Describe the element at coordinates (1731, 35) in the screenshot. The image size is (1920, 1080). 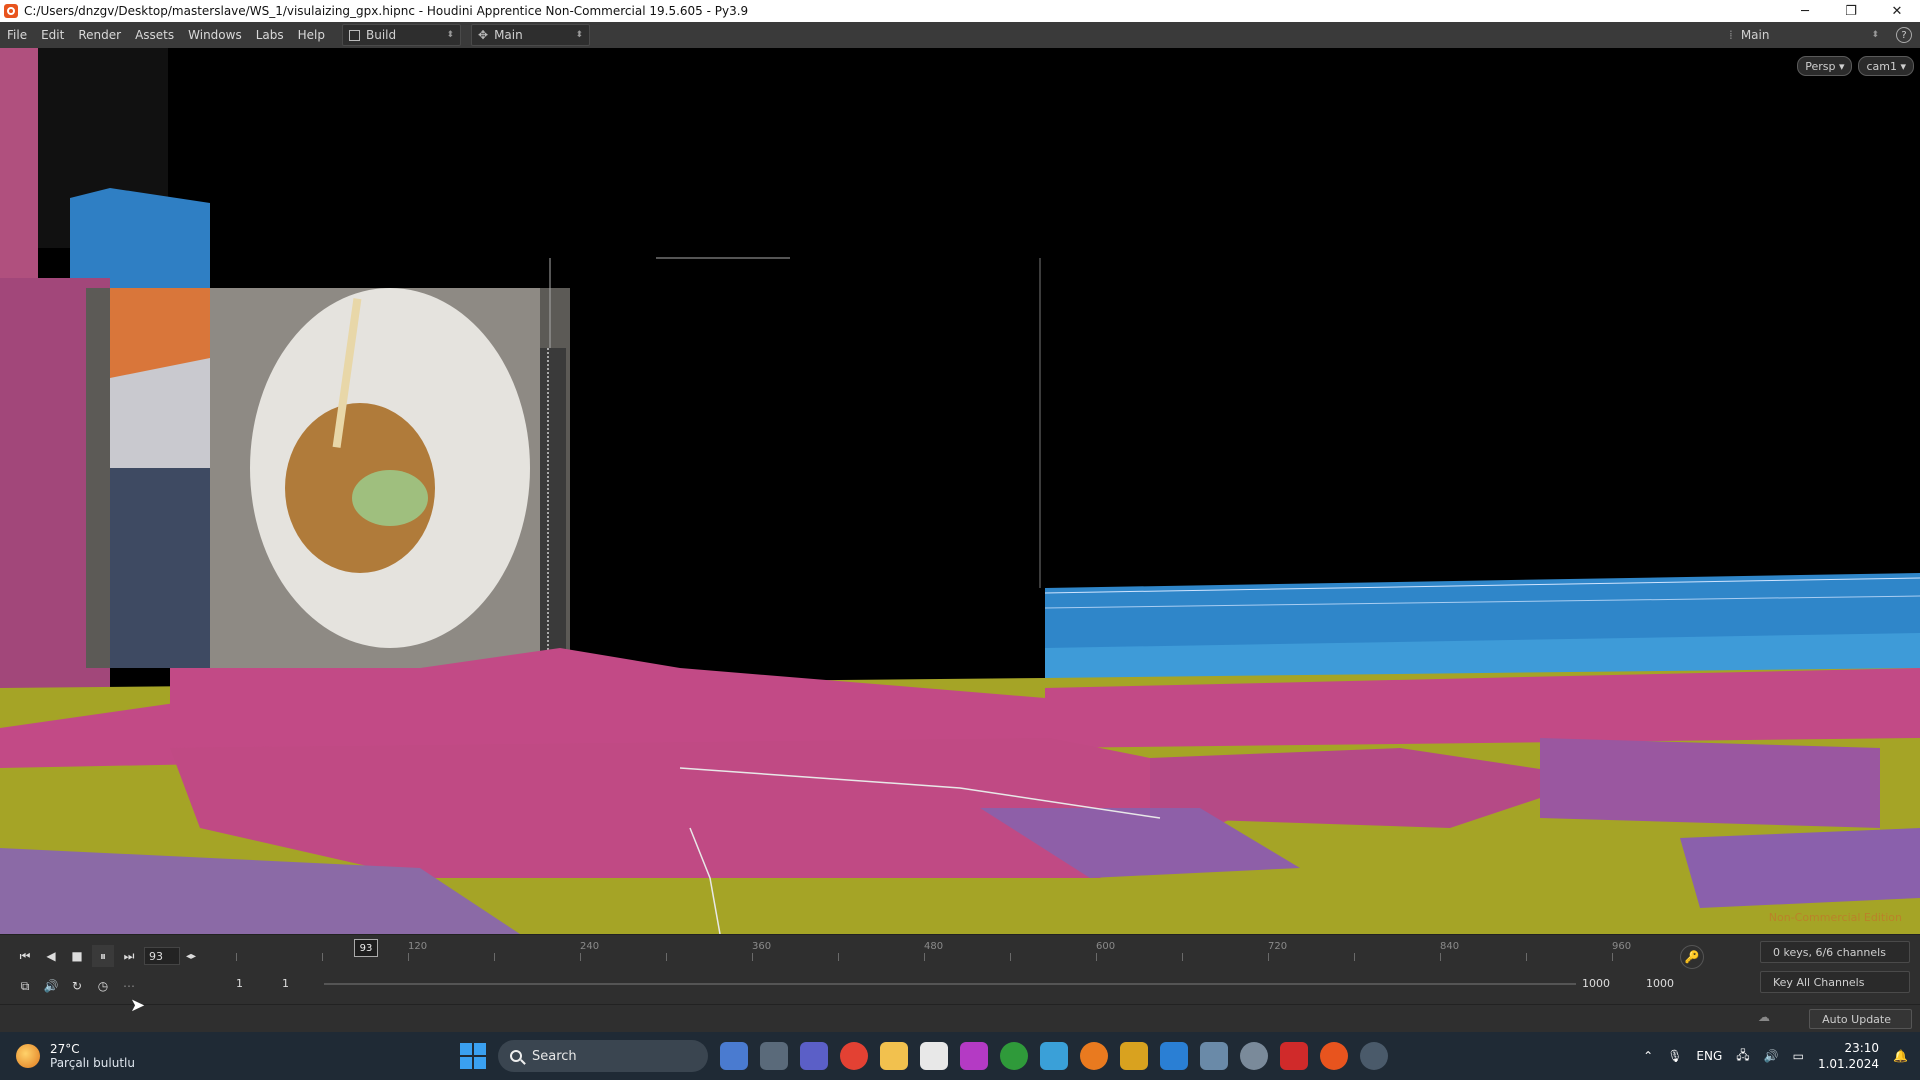
I see `grip-icon: ⁞` at that location.